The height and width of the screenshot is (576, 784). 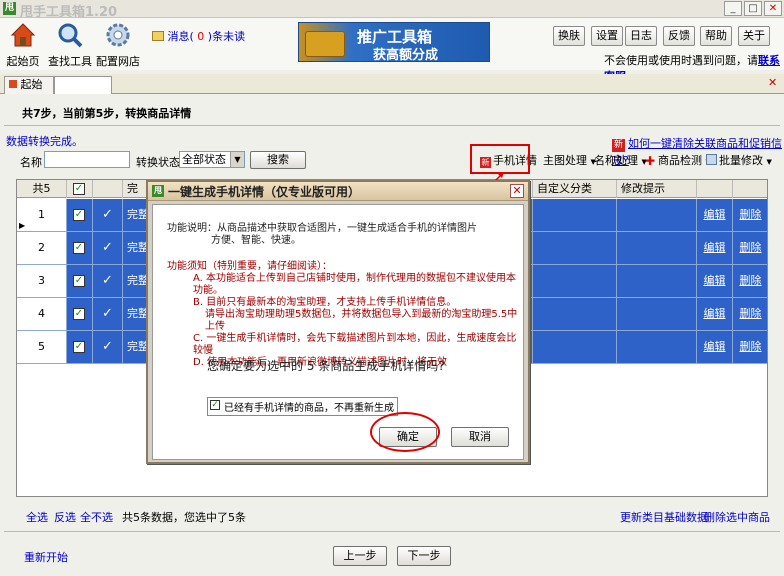 I want to click on next-step-button: 下一步, so click(x=424, y=556).